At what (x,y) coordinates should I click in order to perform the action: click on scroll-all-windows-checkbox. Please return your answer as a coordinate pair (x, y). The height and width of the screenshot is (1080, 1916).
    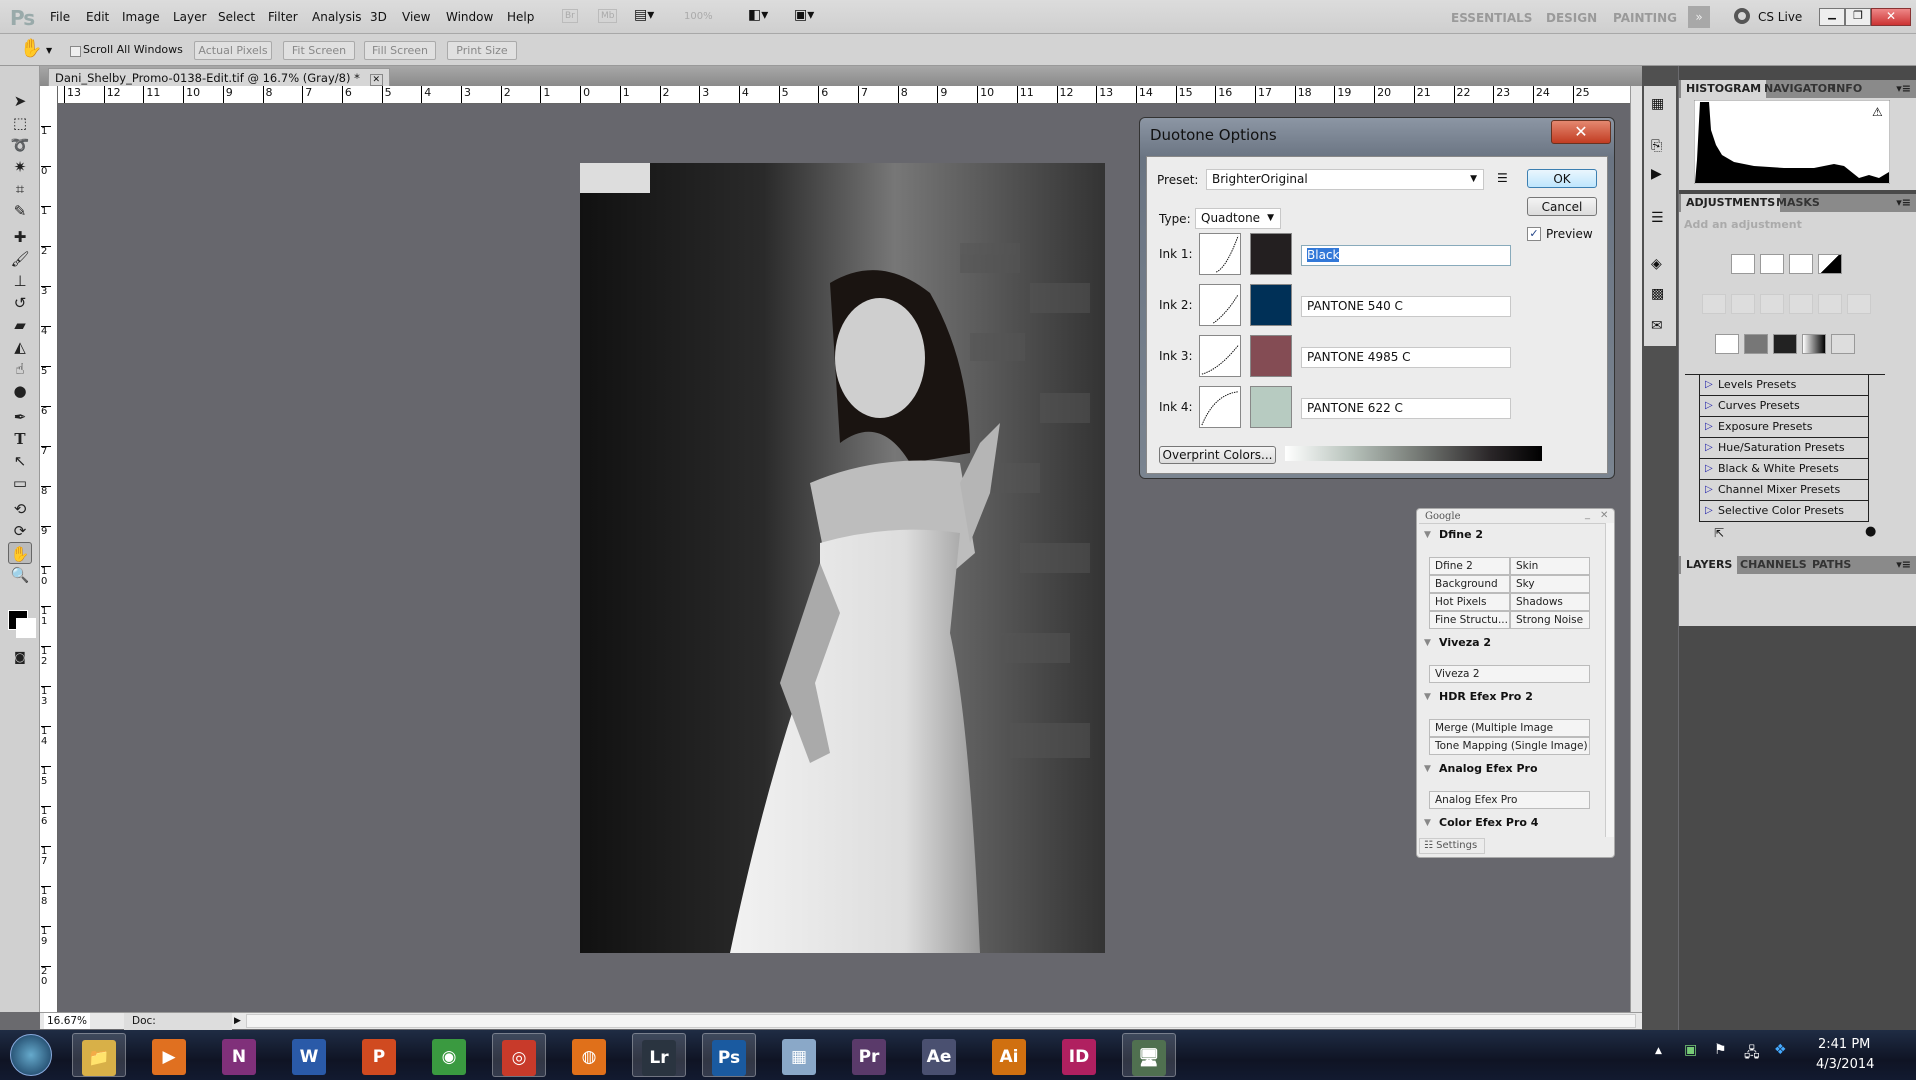
    Looking at the image, I should click on (75, 51).